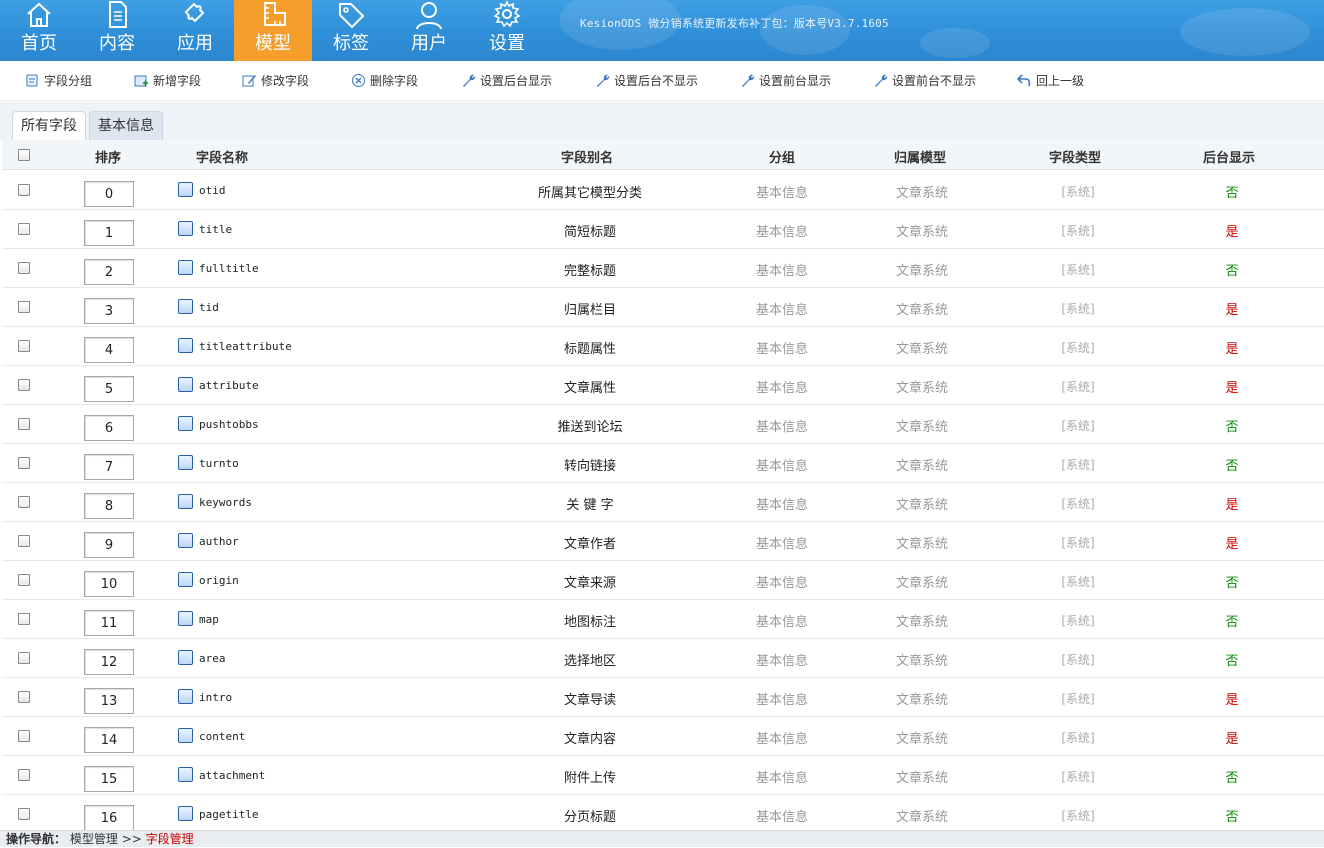  I want to click on header-field-type: 字段类型, so click(1075, 156).